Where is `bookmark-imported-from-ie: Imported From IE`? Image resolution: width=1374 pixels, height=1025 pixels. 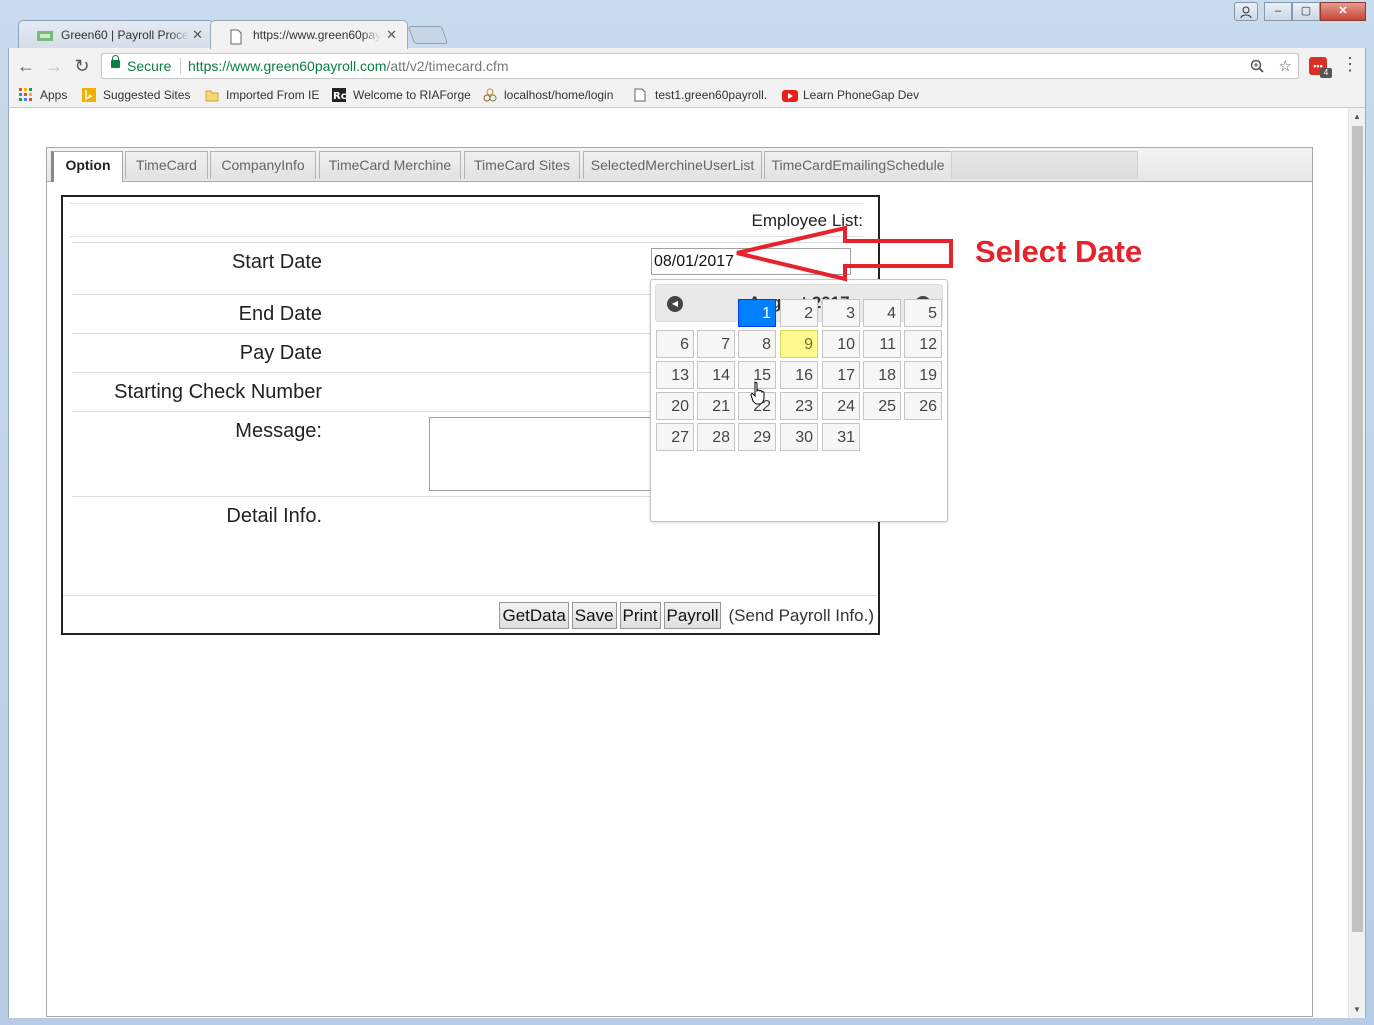
bookmark-imported-from-ie: Imported From IE is located at coordinates (262, 95).